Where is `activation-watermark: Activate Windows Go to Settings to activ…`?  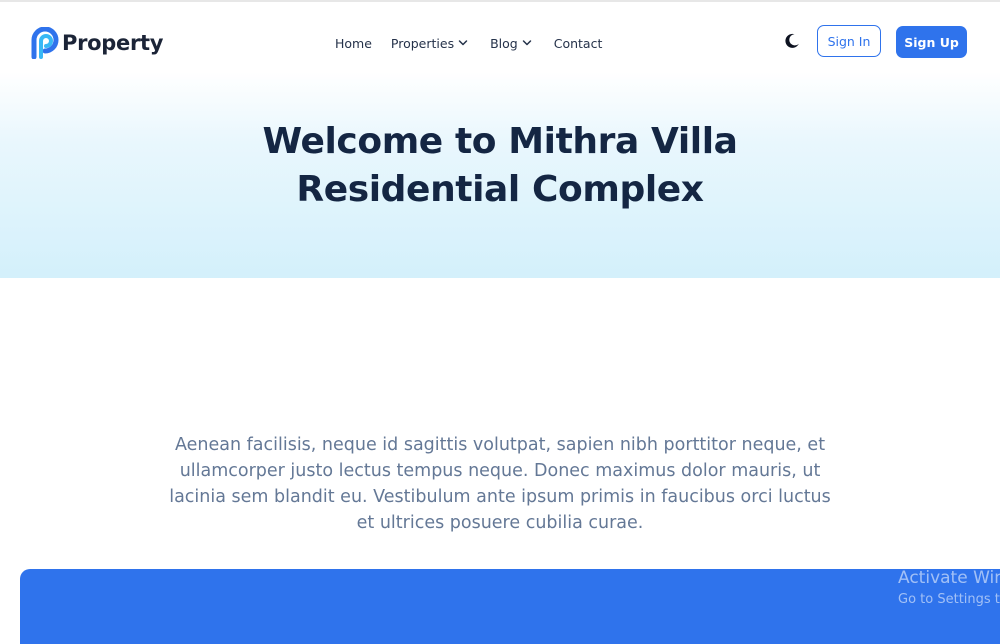 activation-watermark: Activate Windows Go to Settings to activ… is located at coordinates (949, 588).